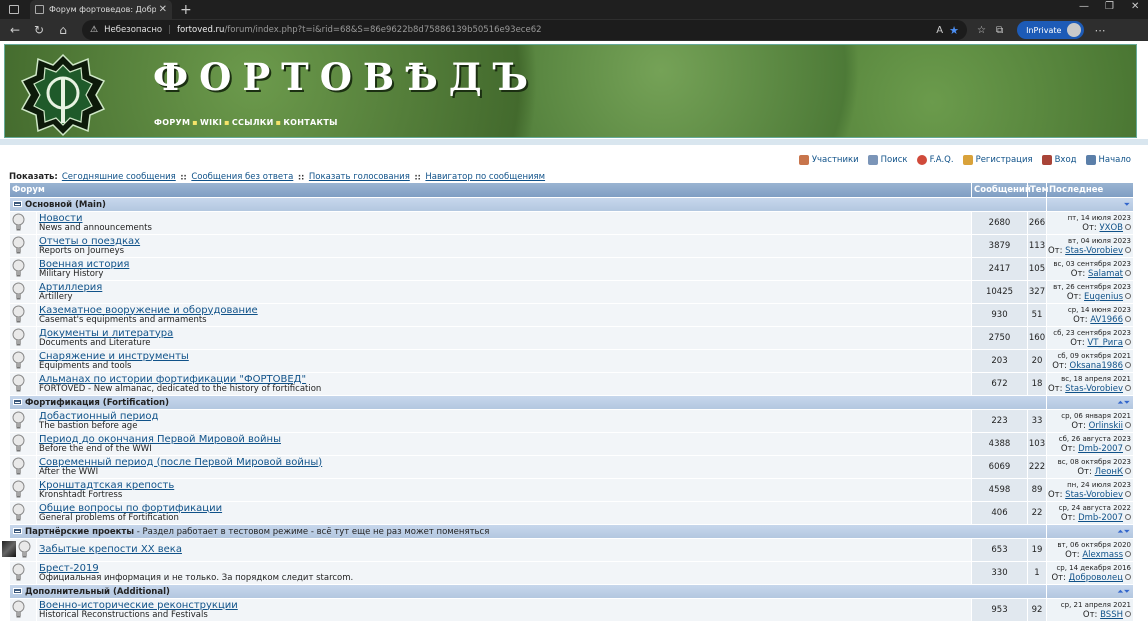 The width and height of the screenshot is (1148, 634). Describe the element at coordinates (242, 177) in the screenshot. I see `unanswered-link: Сообщения без ответа` at that location.